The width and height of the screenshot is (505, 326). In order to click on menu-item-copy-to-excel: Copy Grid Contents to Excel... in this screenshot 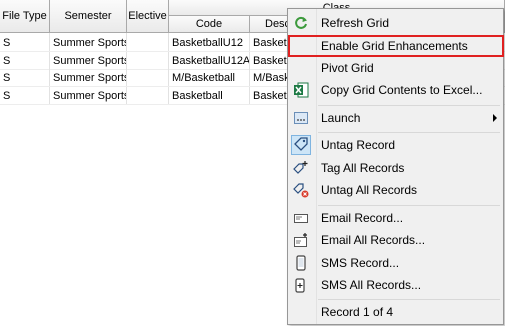, I will do `click(395, 90)`.